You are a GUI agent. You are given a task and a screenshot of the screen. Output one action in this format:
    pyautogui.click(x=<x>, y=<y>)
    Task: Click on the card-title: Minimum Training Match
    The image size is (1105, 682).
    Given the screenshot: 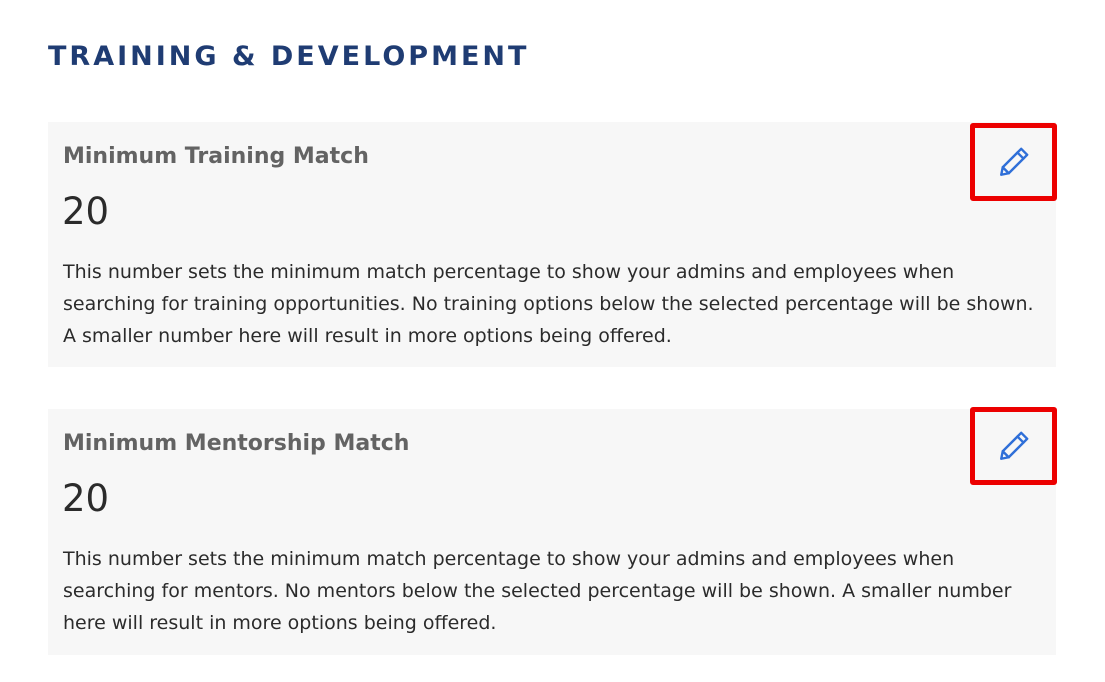 What is the action you would take?
    pyautogui.click(x=216, y=156)
    